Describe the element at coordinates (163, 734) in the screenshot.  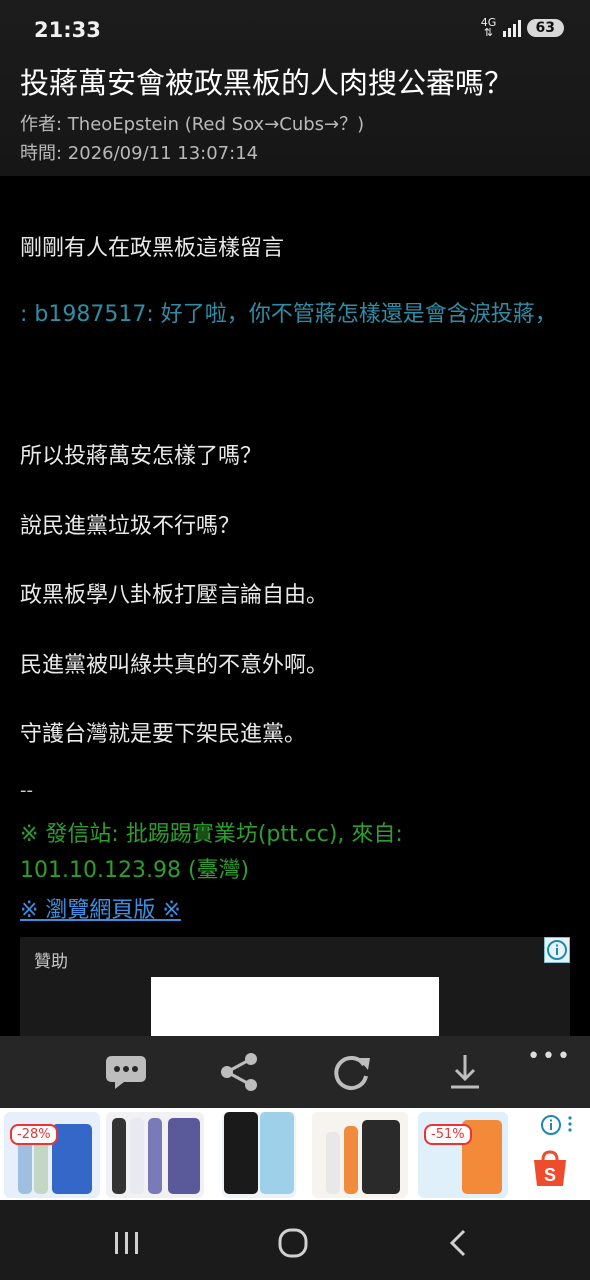
I see `post-line: 守護台灣就是要下架民進黨。` at that location.